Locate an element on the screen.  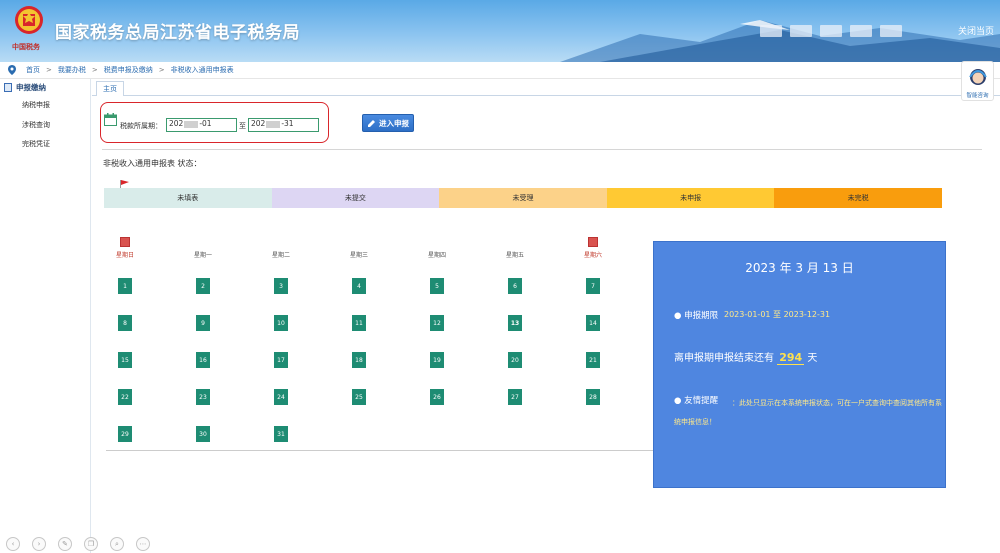
location-pin-icon is located at coordinates (12, 70).